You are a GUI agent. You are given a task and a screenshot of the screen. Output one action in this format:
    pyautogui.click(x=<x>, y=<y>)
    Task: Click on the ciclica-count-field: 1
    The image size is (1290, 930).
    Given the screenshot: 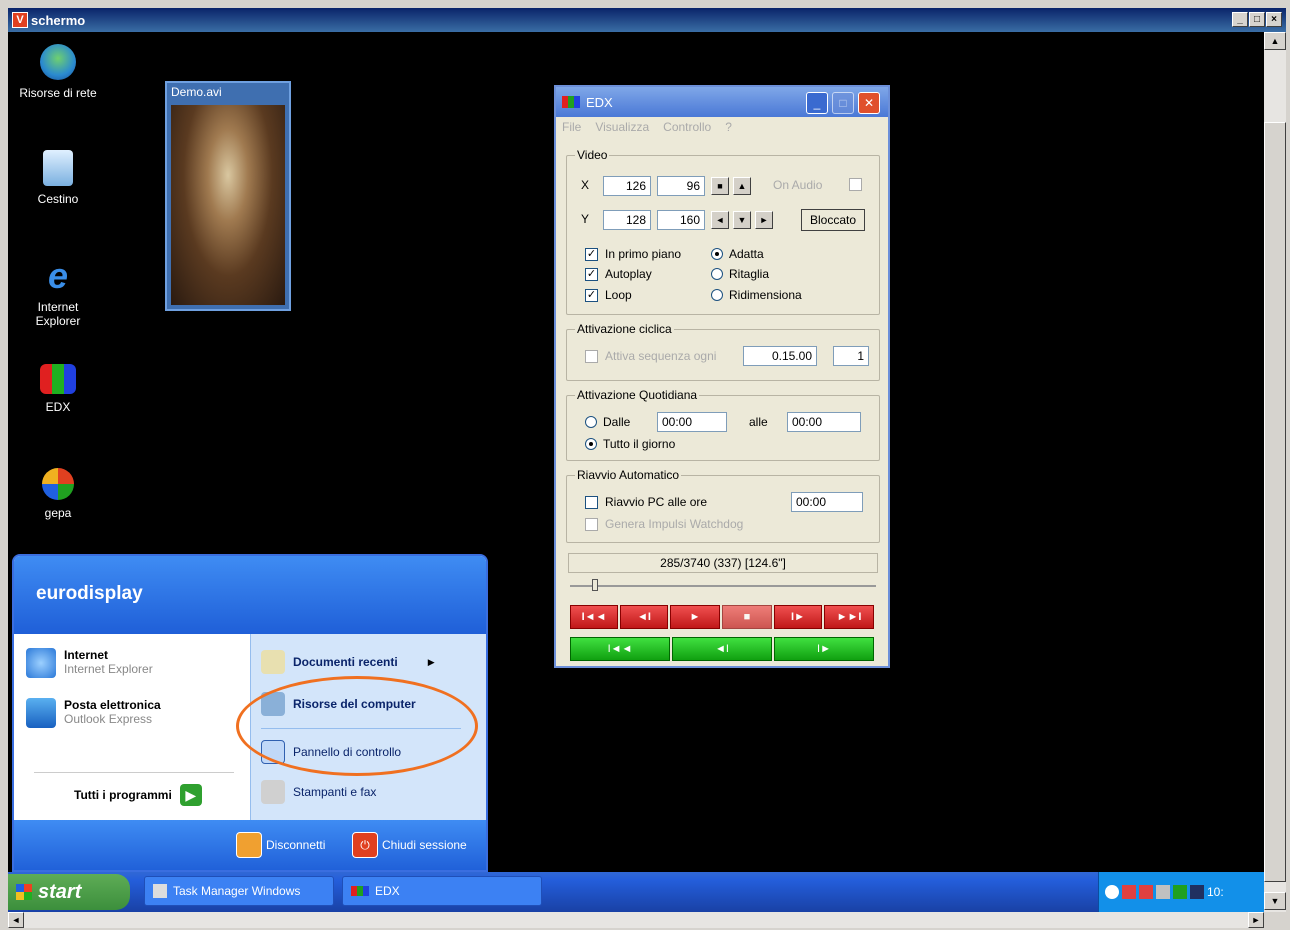 What is the action you would take?
    pyautogui.click(x=851, y=356)
    